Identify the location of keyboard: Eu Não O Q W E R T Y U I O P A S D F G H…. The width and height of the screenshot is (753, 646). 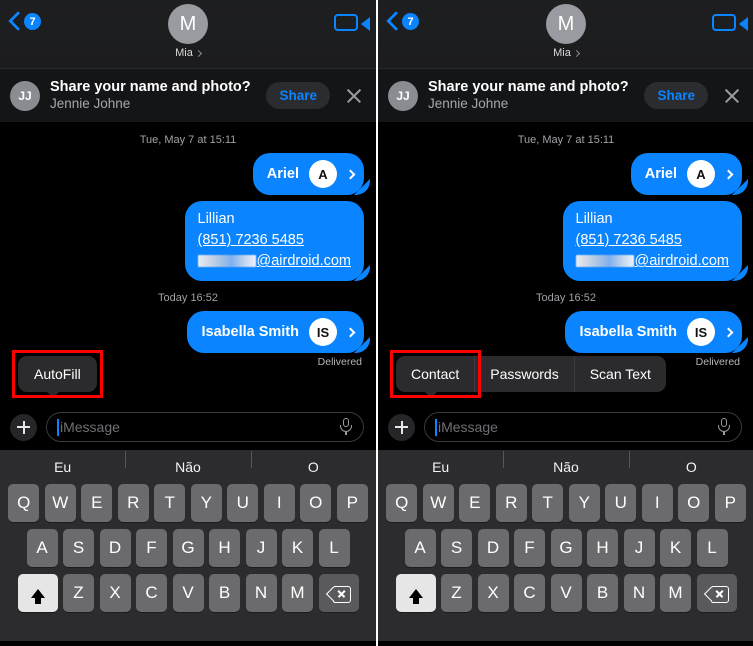
(565, 545).